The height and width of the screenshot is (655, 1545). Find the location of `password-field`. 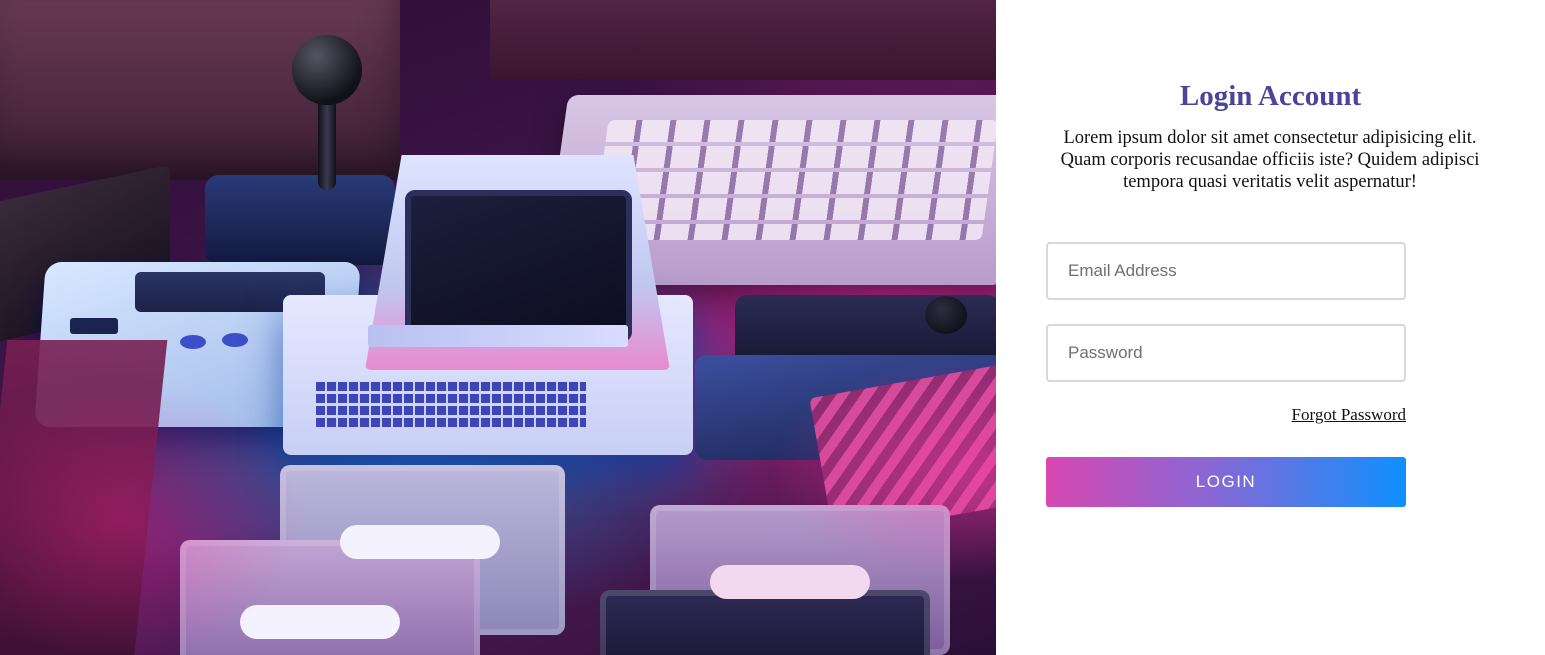

password-field is located at coordinates (1226, 353).